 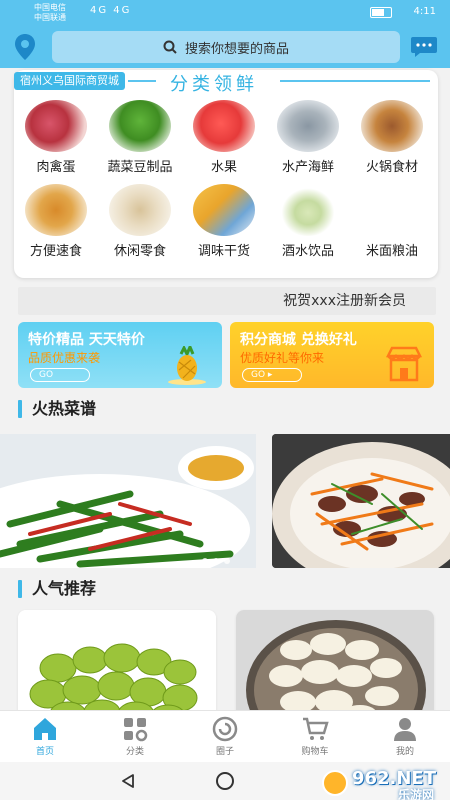 I want to click on category-label: 蔬菜豆制品, so click(x=140, y=167).